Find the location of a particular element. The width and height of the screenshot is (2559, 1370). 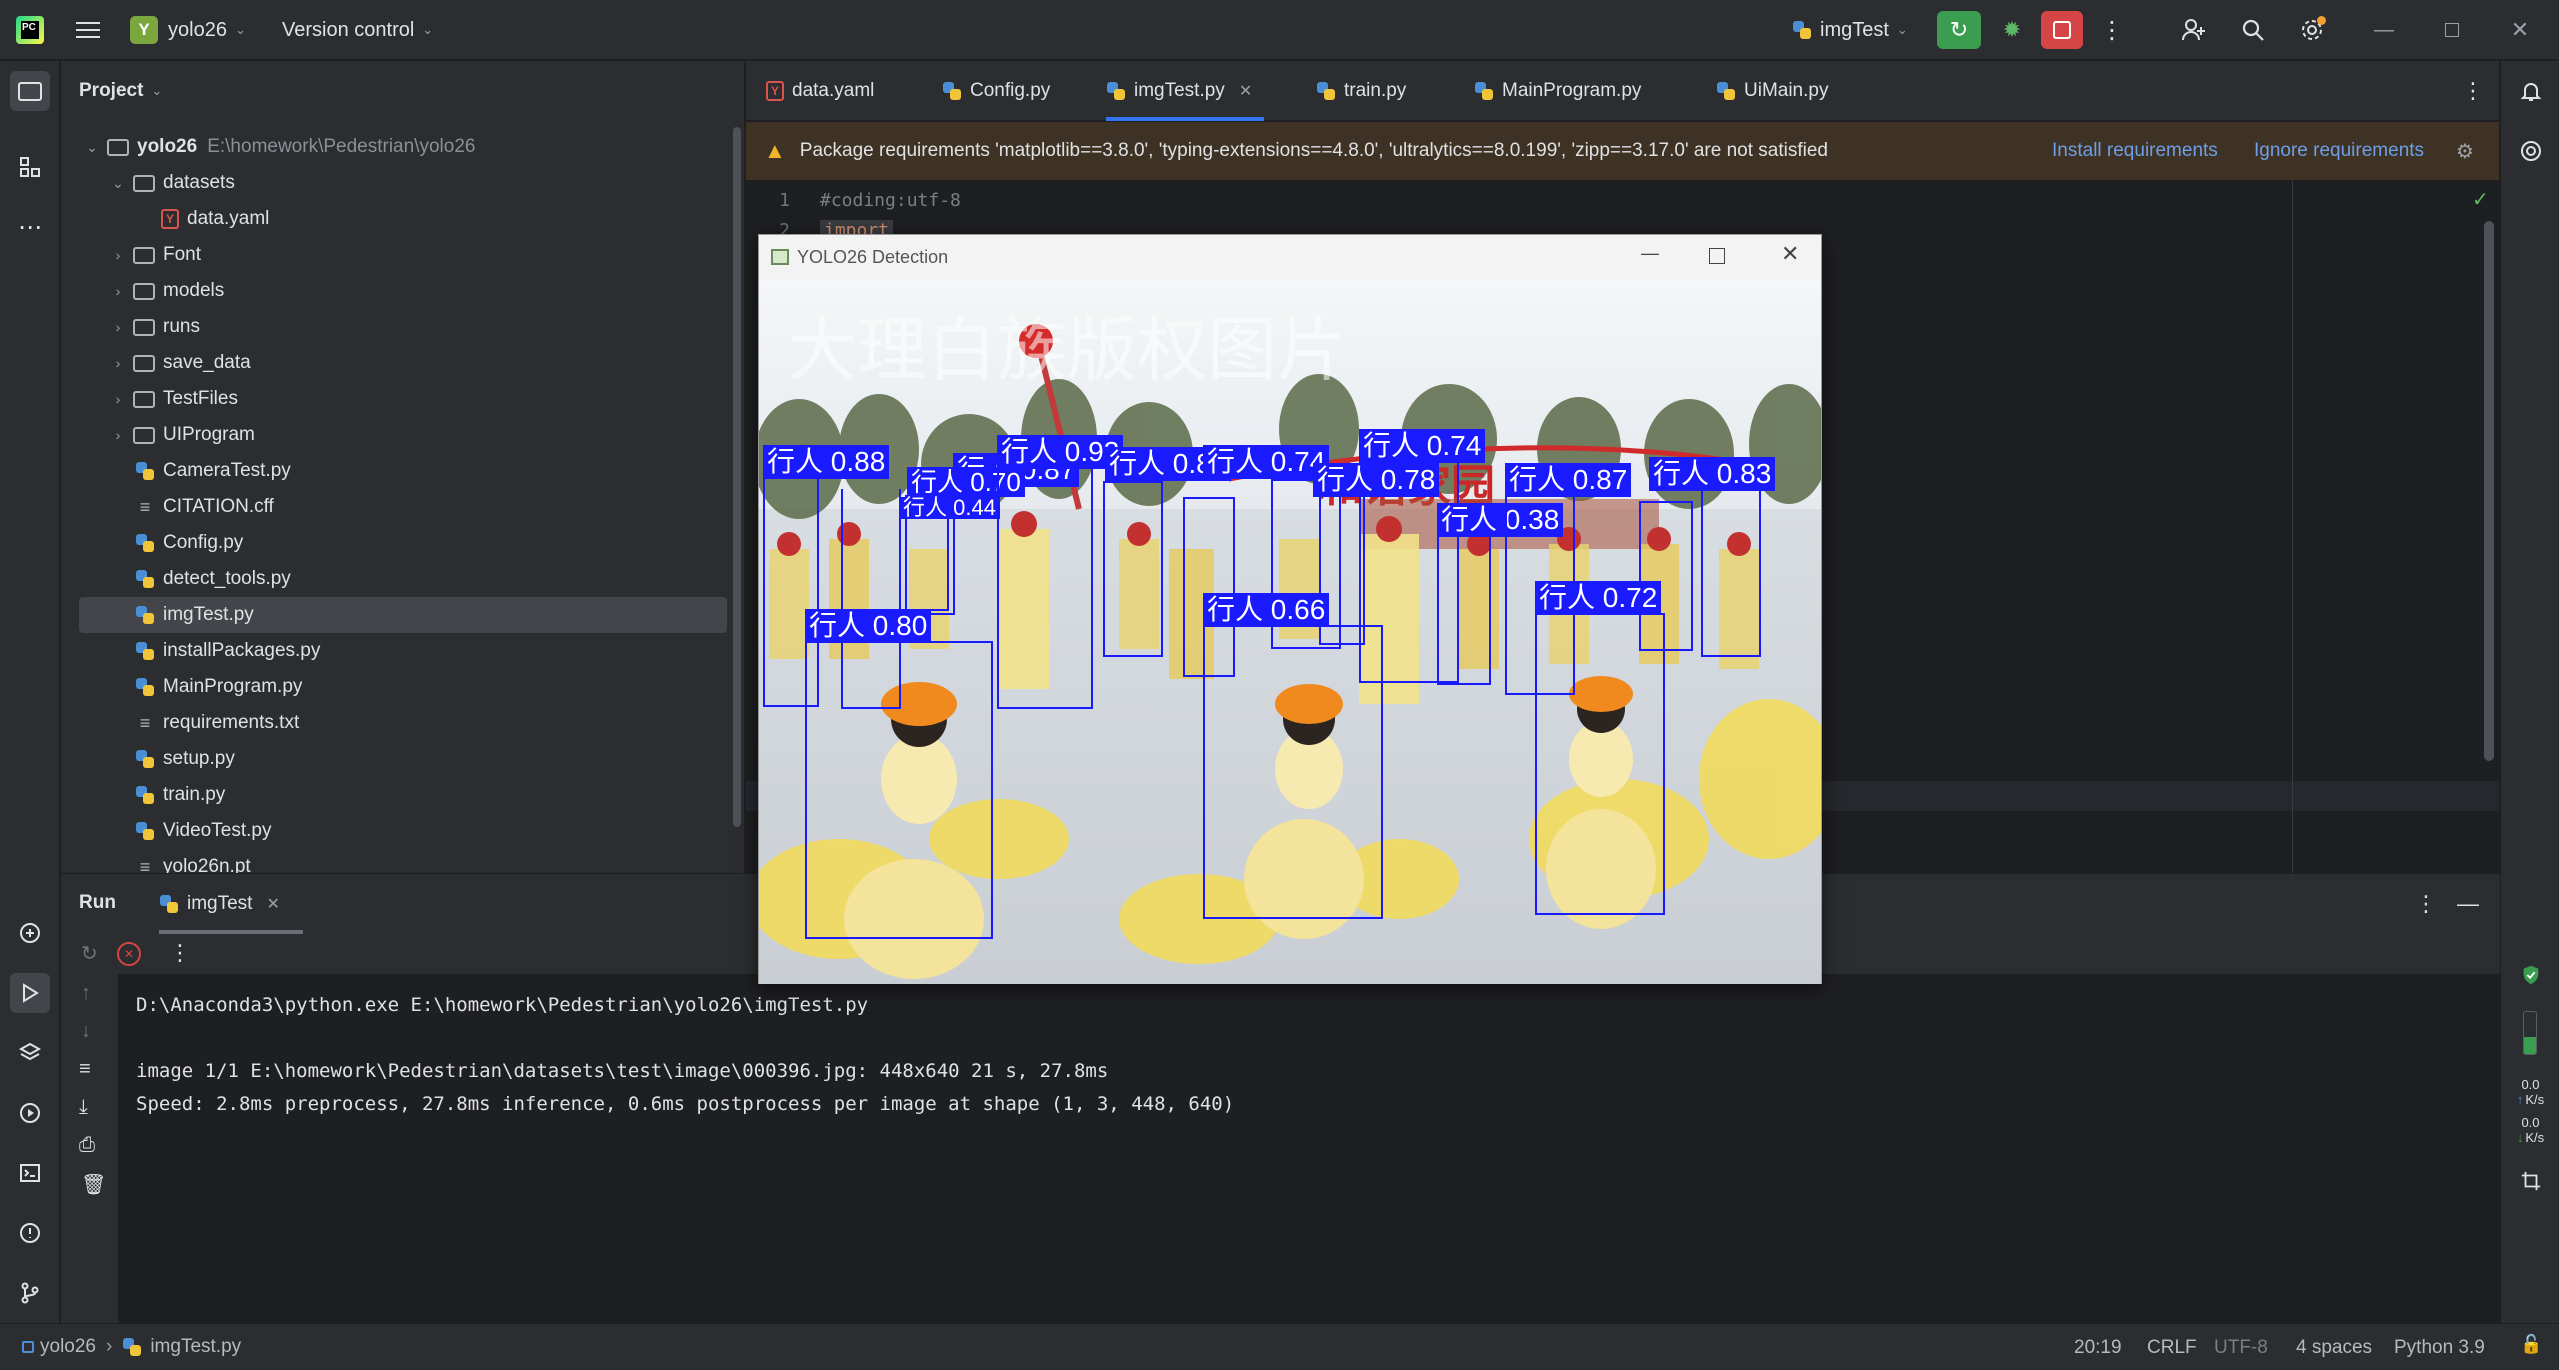

ai-assistant-icon is located at coordinates (2531, 151).